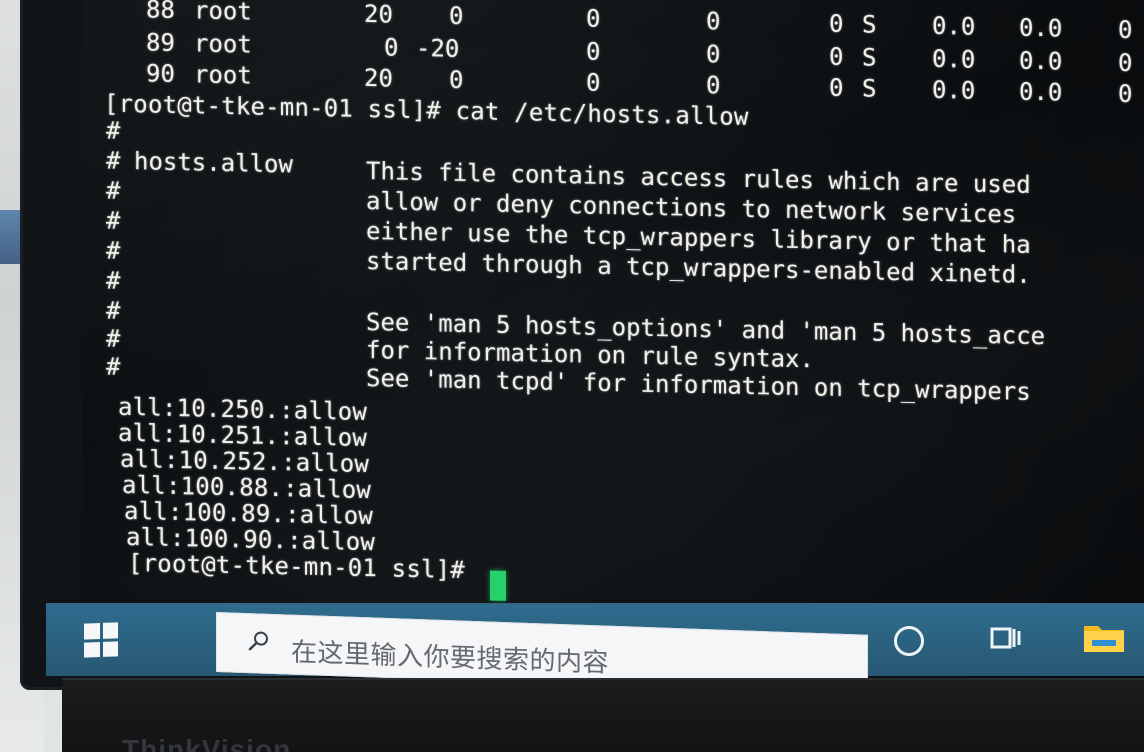  What do you see at coordinates (713, 21) in the screenshot?
I see `proc-row-88-res: 0` at bounding box center [713, 21].